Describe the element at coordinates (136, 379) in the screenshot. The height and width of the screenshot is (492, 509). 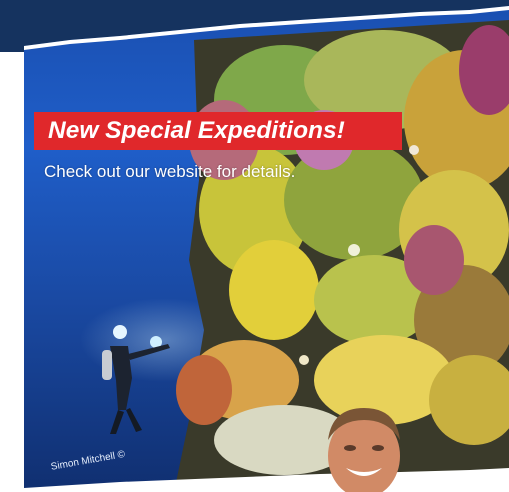
I see `diver-image` at that location.